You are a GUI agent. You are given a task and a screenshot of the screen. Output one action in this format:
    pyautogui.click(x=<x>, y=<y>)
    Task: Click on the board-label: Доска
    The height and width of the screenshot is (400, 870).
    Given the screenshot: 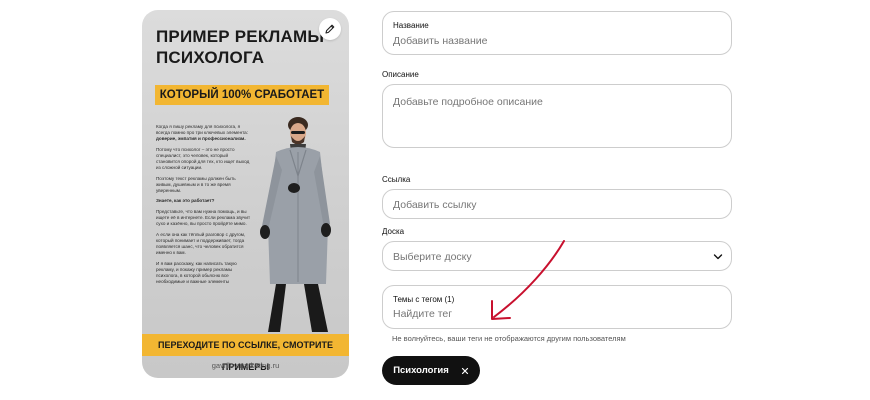 What is the action you would take?
    pyautogui.click(x=393, y=231)
    